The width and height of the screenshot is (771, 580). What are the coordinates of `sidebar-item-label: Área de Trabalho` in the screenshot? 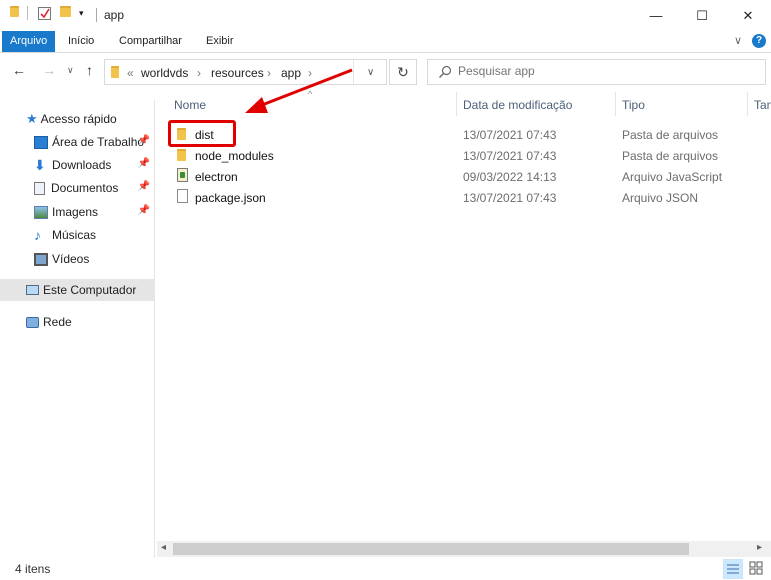 It's located at (98, 142).